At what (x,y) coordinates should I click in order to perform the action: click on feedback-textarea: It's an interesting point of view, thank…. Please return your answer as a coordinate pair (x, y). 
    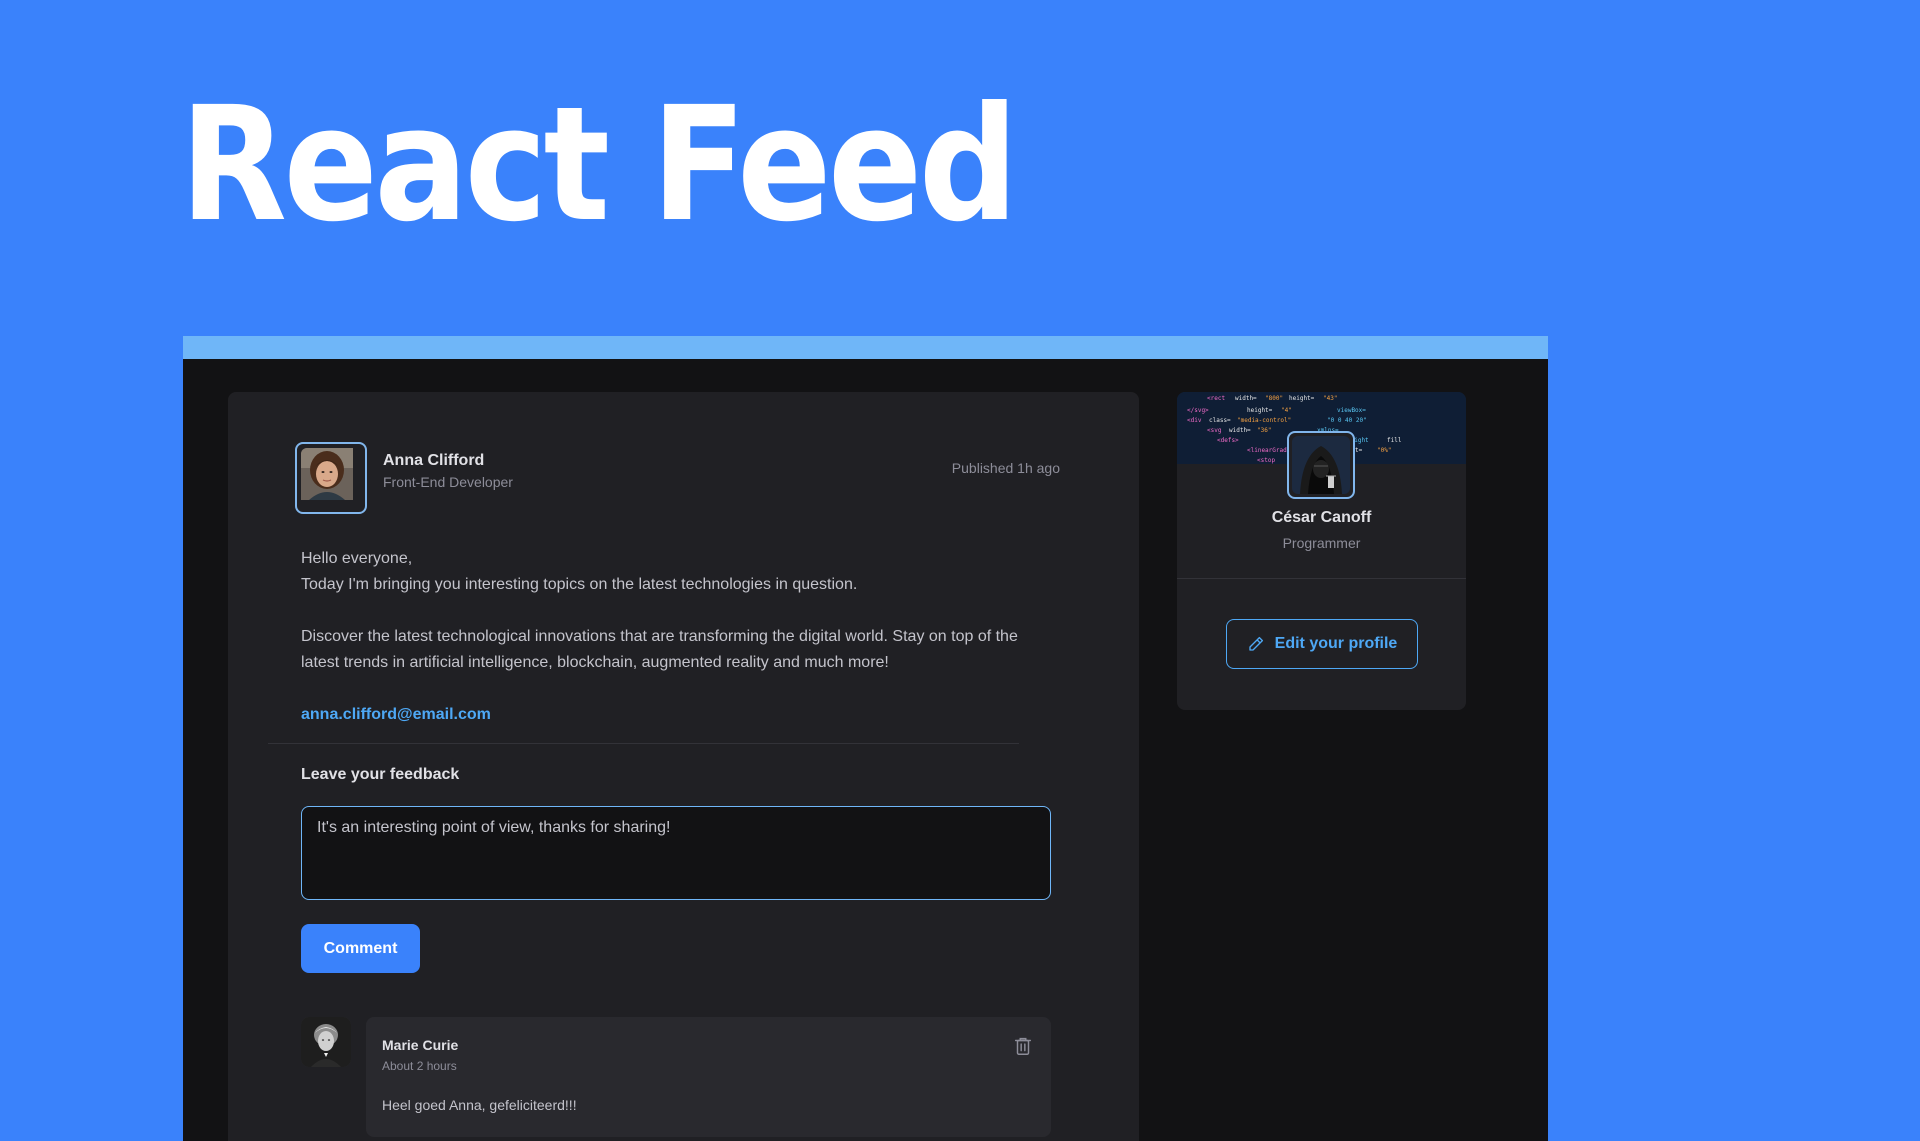
    Looking at the image, I should click on (676, 853).